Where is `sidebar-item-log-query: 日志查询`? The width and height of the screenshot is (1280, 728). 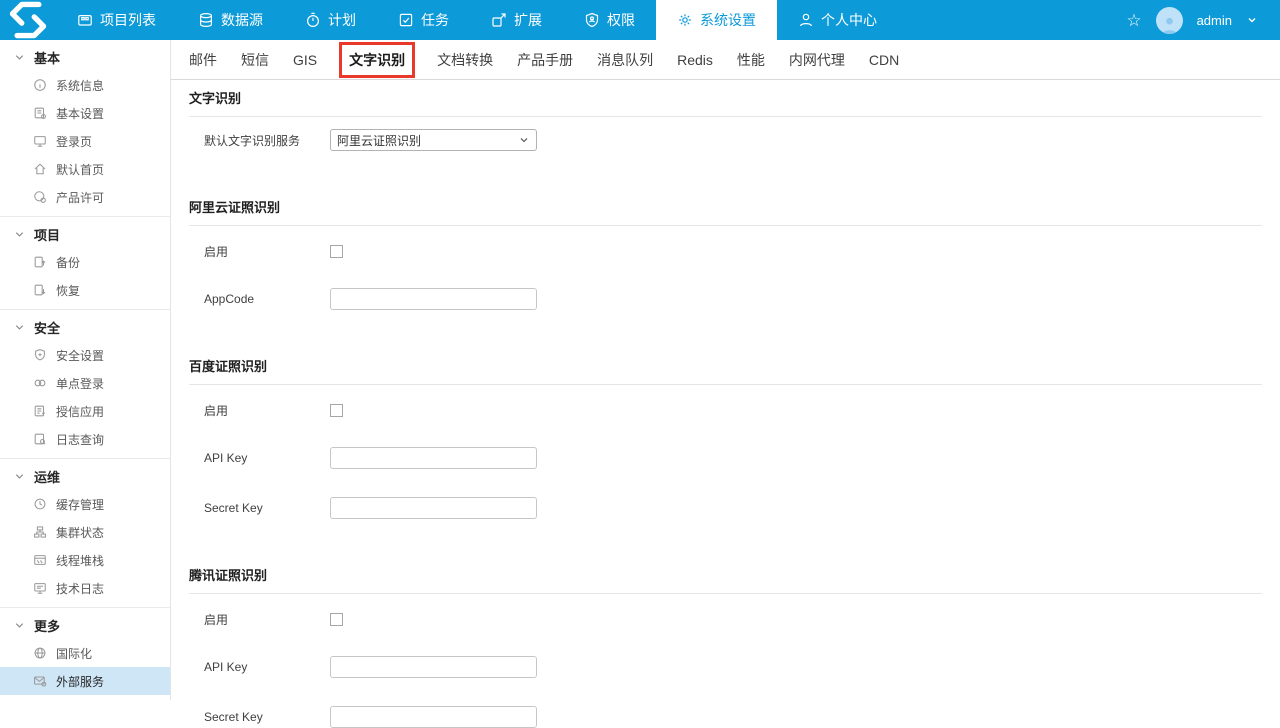 sidebar-item-log-query: 日志查询 is located at coordinates (85, 439).